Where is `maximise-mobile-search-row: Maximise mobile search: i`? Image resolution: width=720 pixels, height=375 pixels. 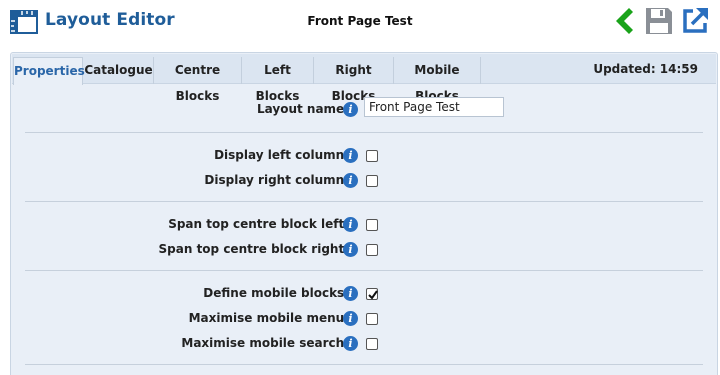 maximise-mobile-search-row: Maximise mobile search: i is located at coordinates (364, 344).